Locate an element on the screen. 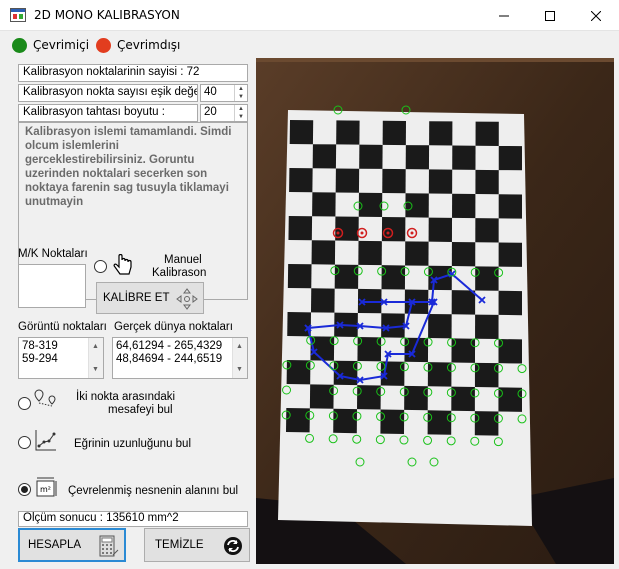 The height and width of the screenshot is (569, 619). manual-calibration-radio is located at coordinates (100, 266).